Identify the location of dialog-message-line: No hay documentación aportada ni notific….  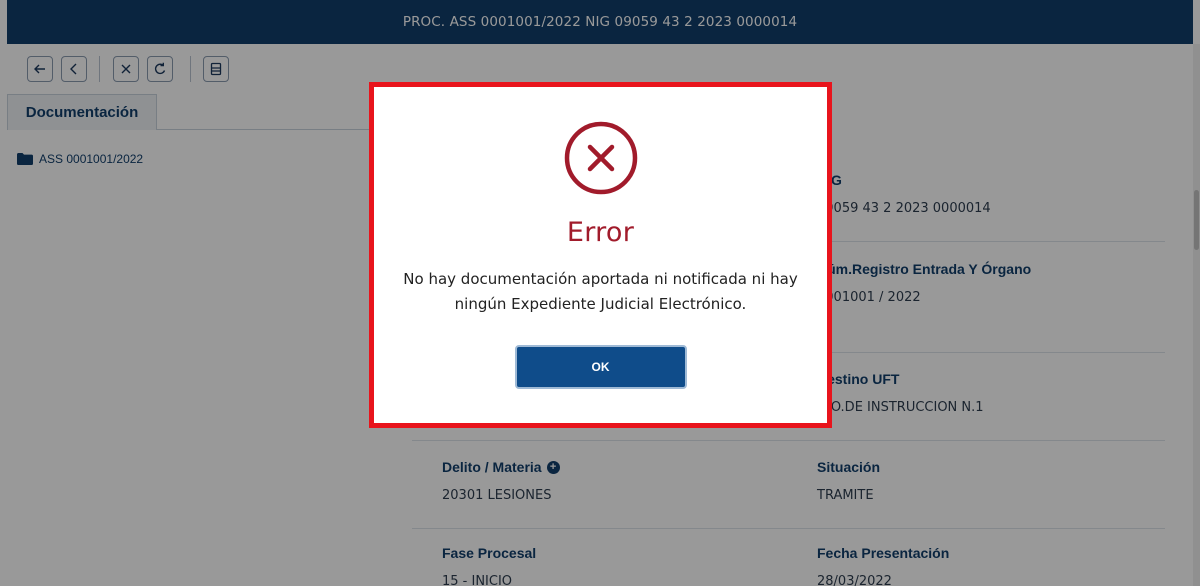
(600, 279).